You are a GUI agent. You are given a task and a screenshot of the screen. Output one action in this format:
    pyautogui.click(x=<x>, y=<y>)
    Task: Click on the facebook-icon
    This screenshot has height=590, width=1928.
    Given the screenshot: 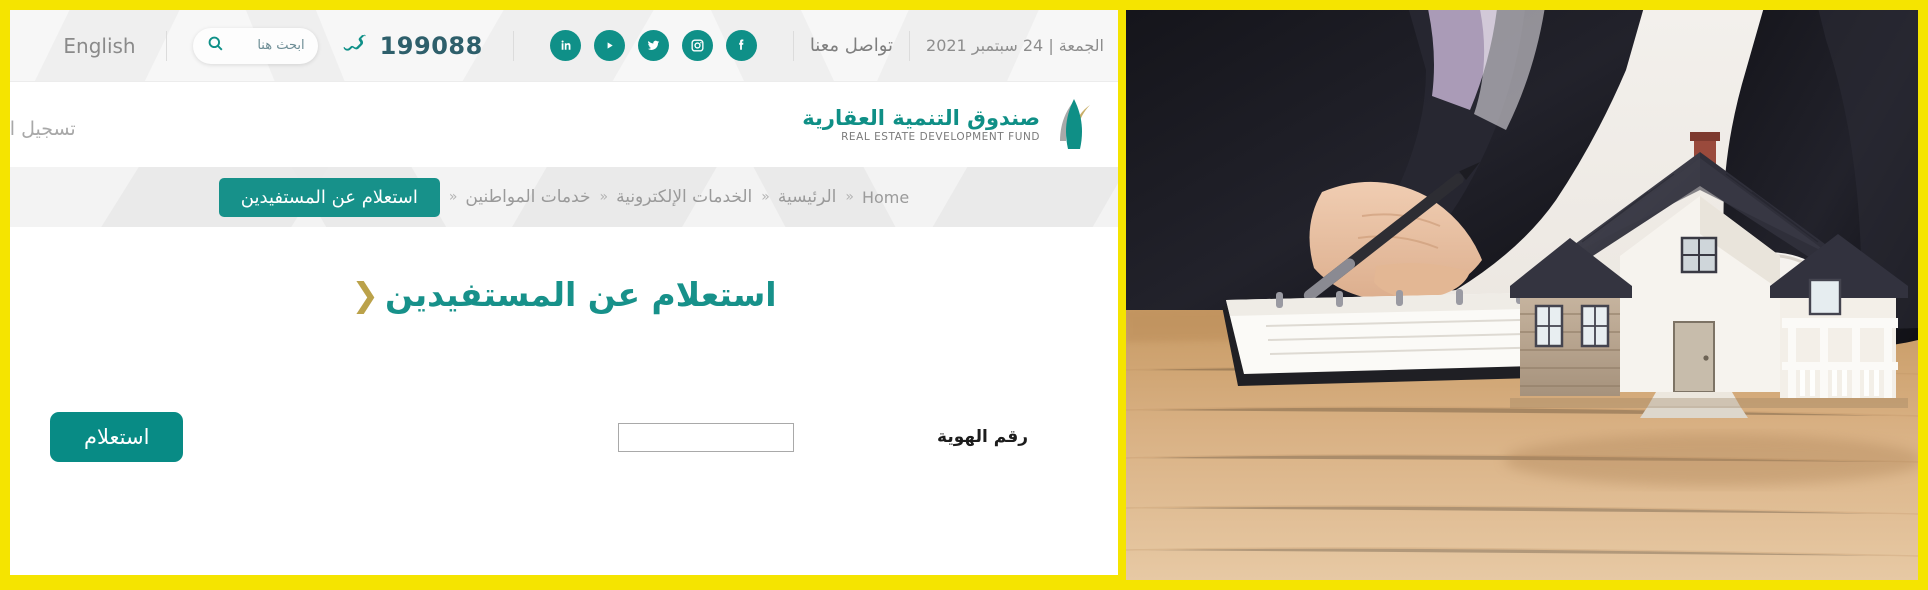 What is the action you would take?
    pyautogui.click(x=741, y=45)
    